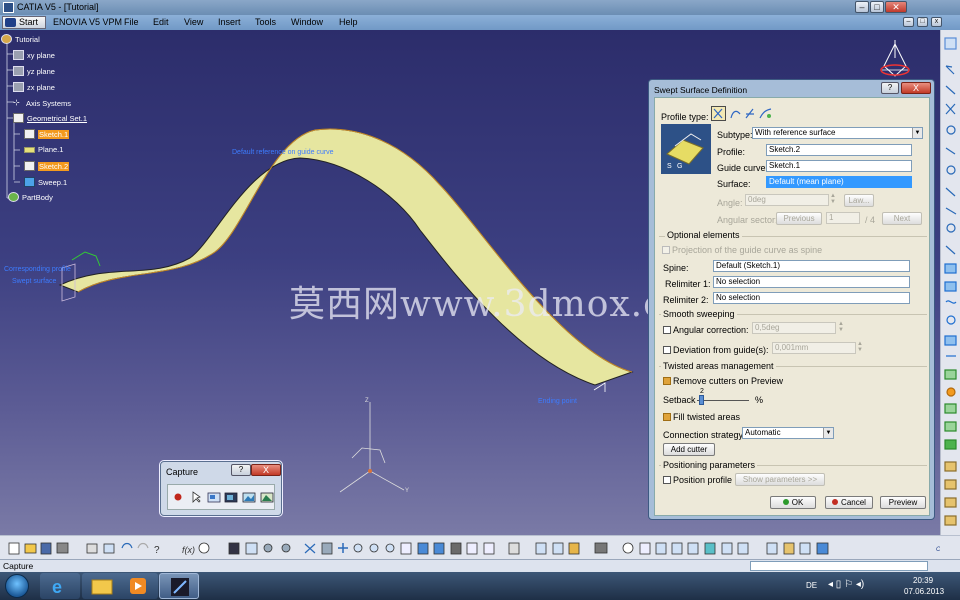 This screenshot has height=600, width=960. Describe the element at coordinates (47, 166) in the screenshot. I see `tree-item-sketch-2: Sketch.2` at that location.